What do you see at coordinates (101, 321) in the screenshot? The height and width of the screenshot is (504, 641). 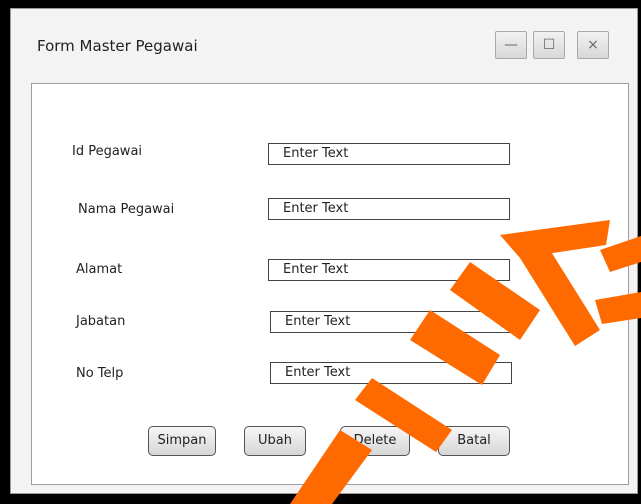 I see `label-jabatan: Jabatan` at bounding box center [101, 321].